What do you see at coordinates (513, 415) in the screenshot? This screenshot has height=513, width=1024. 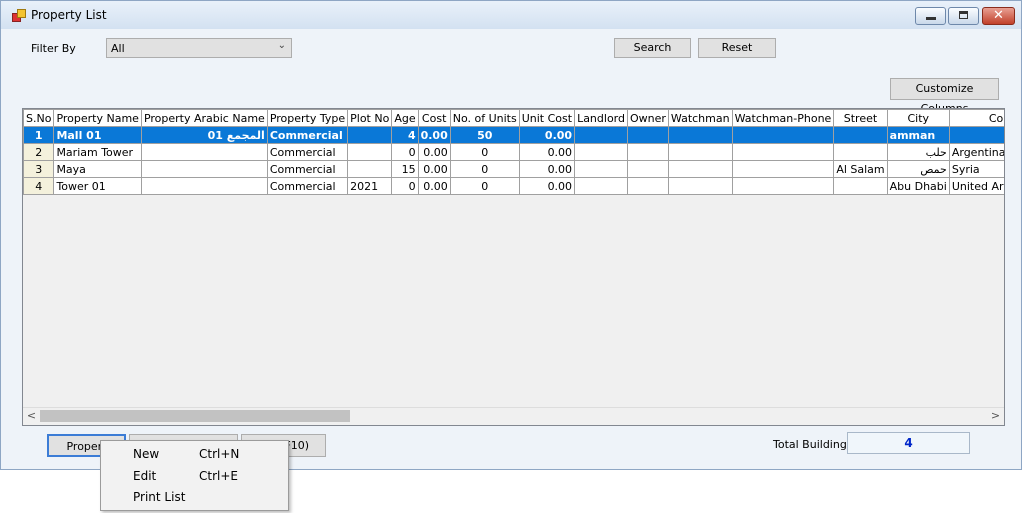 I see `horizontal-scrollbar: < >` at bounding box center [513, 415].